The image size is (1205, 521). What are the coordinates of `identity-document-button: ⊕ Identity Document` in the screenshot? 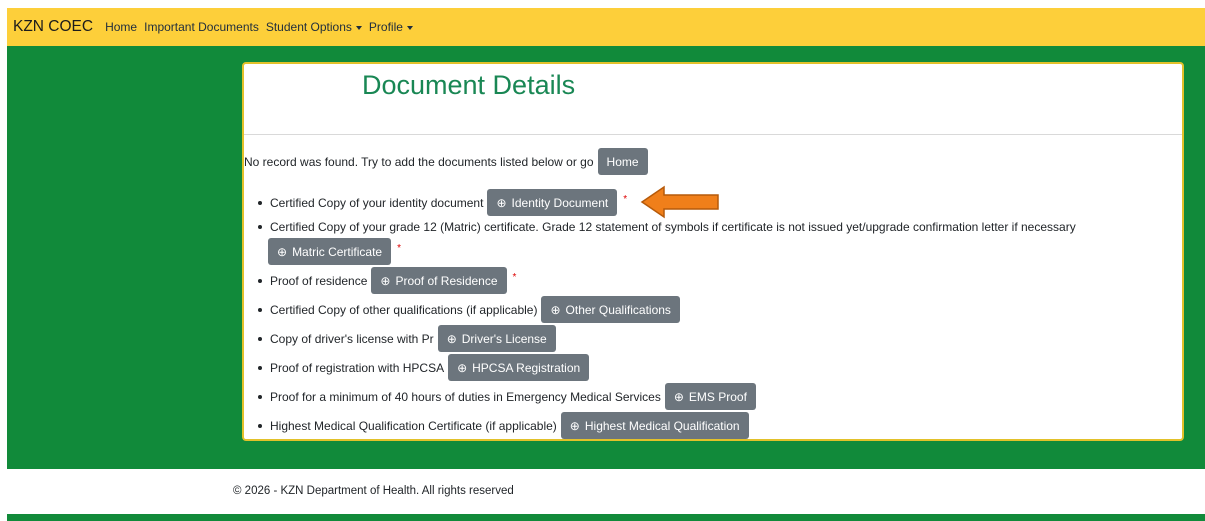 It's located at (552, 202).